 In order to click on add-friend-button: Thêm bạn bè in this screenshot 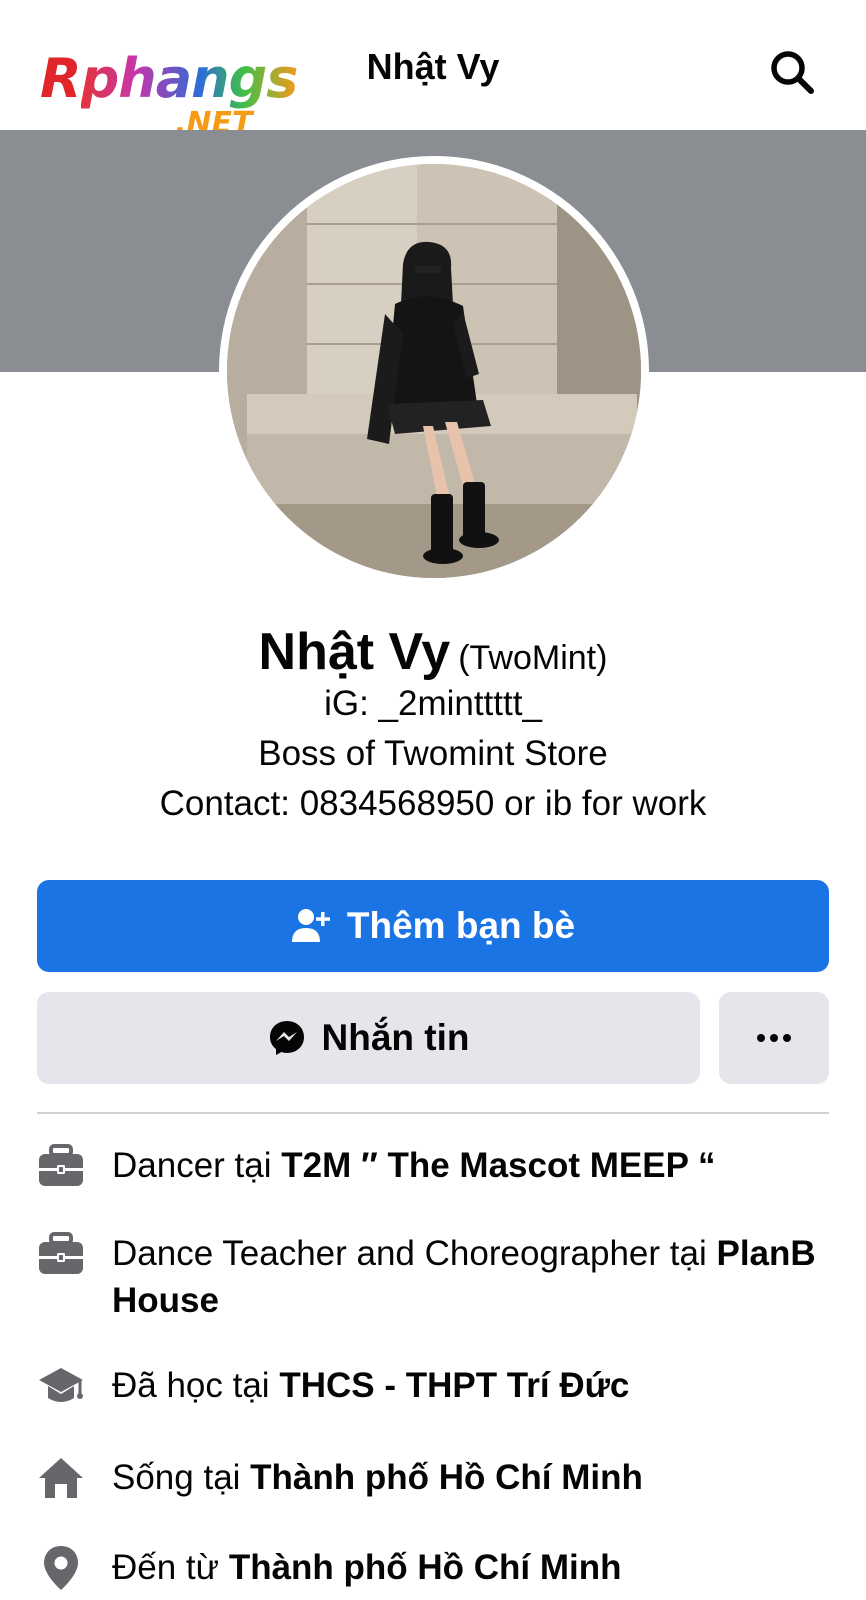, I will do `click(433, 926)`.